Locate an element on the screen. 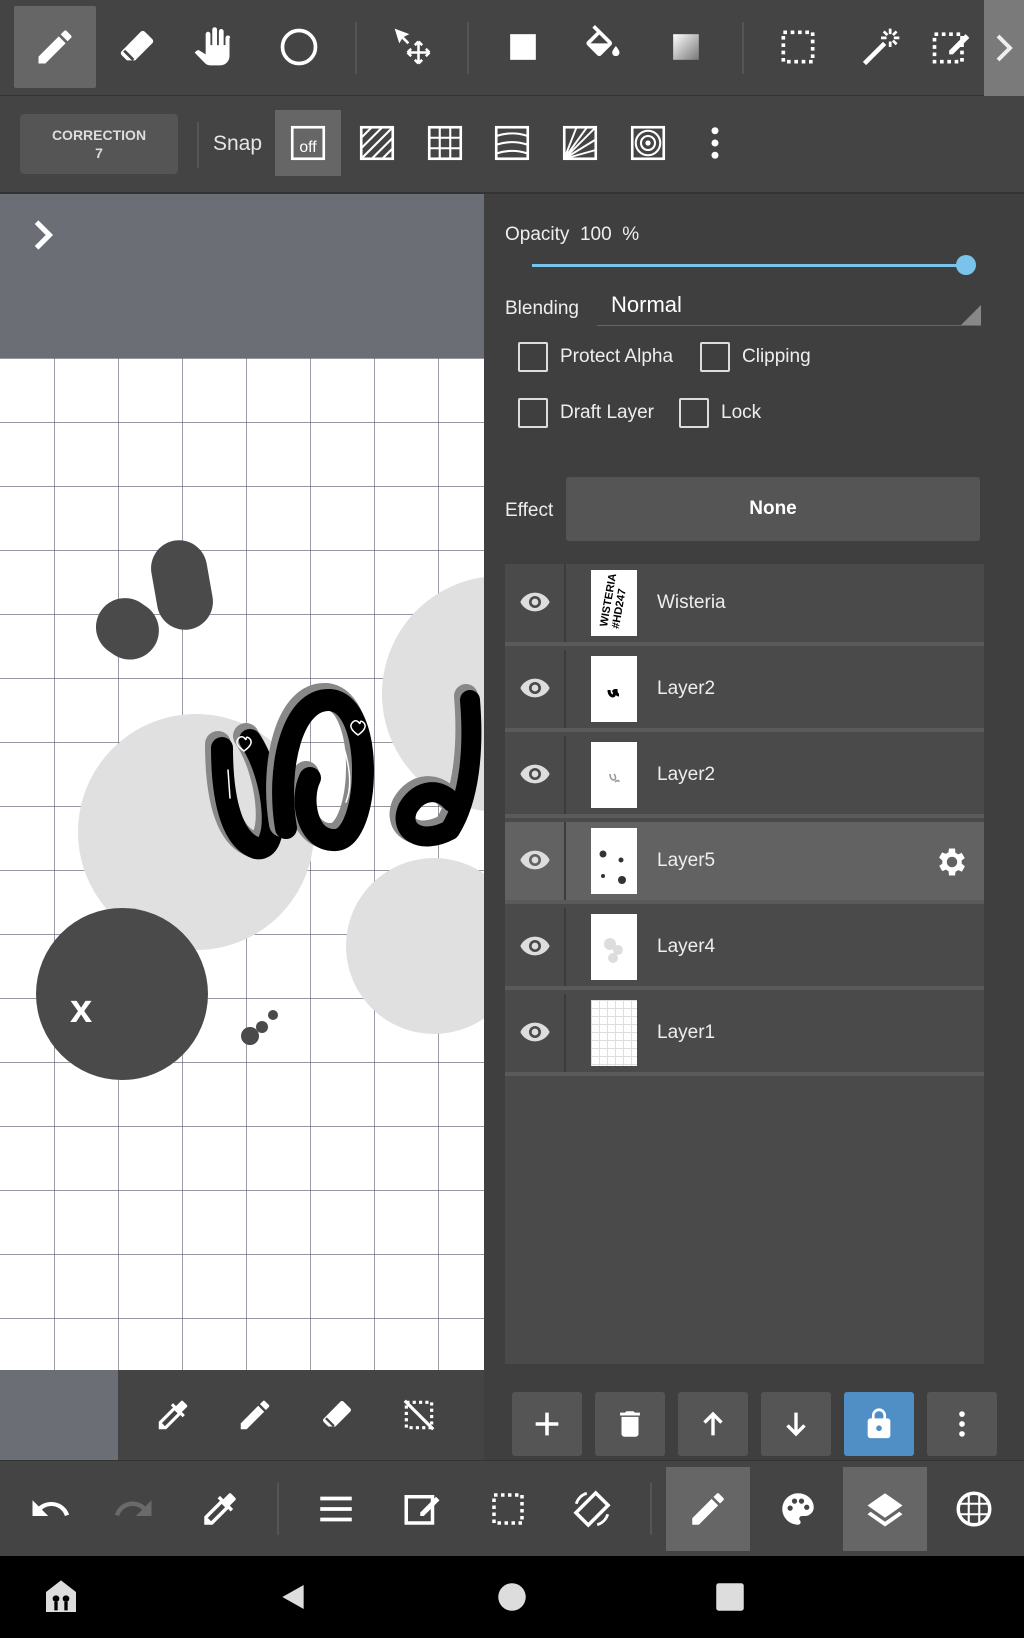  menu-button is located at coordinates (336, 1509).